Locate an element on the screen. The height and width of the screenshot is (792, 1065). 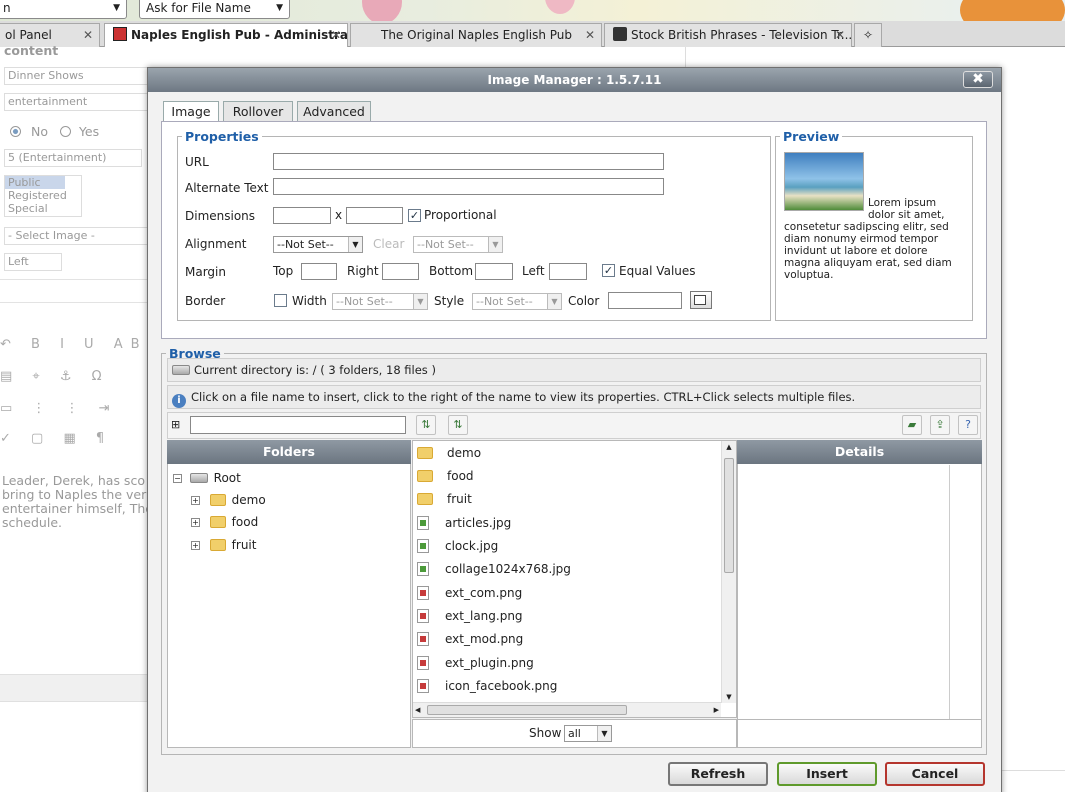
scroll-right-icon: ▶ is located at coordinates (716, 710).